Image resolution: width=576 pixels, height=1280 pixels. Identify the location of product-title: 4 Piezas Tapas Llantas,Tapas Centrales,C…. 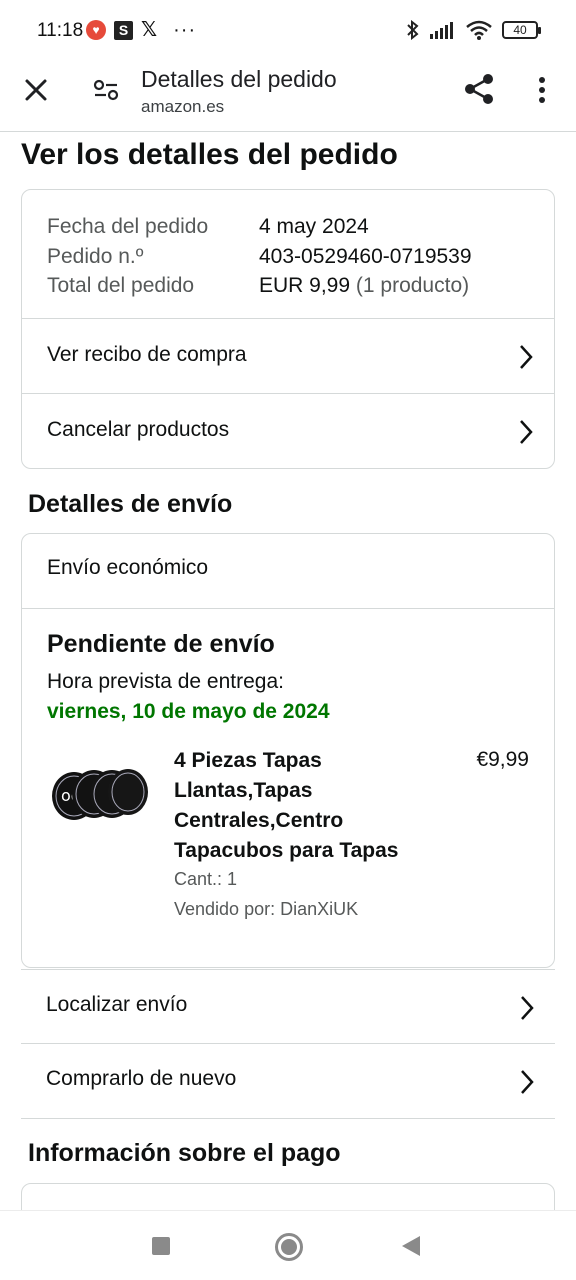
(299, 806).